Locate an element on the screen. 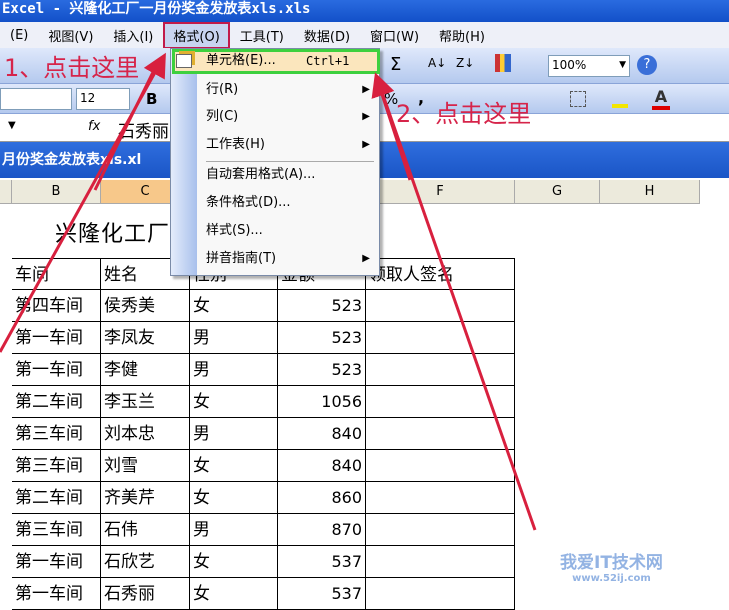 Image resolution: width=729 pixels, height=610 pixels. table-cell: 刘雪 is located at coordinates (145, 466).